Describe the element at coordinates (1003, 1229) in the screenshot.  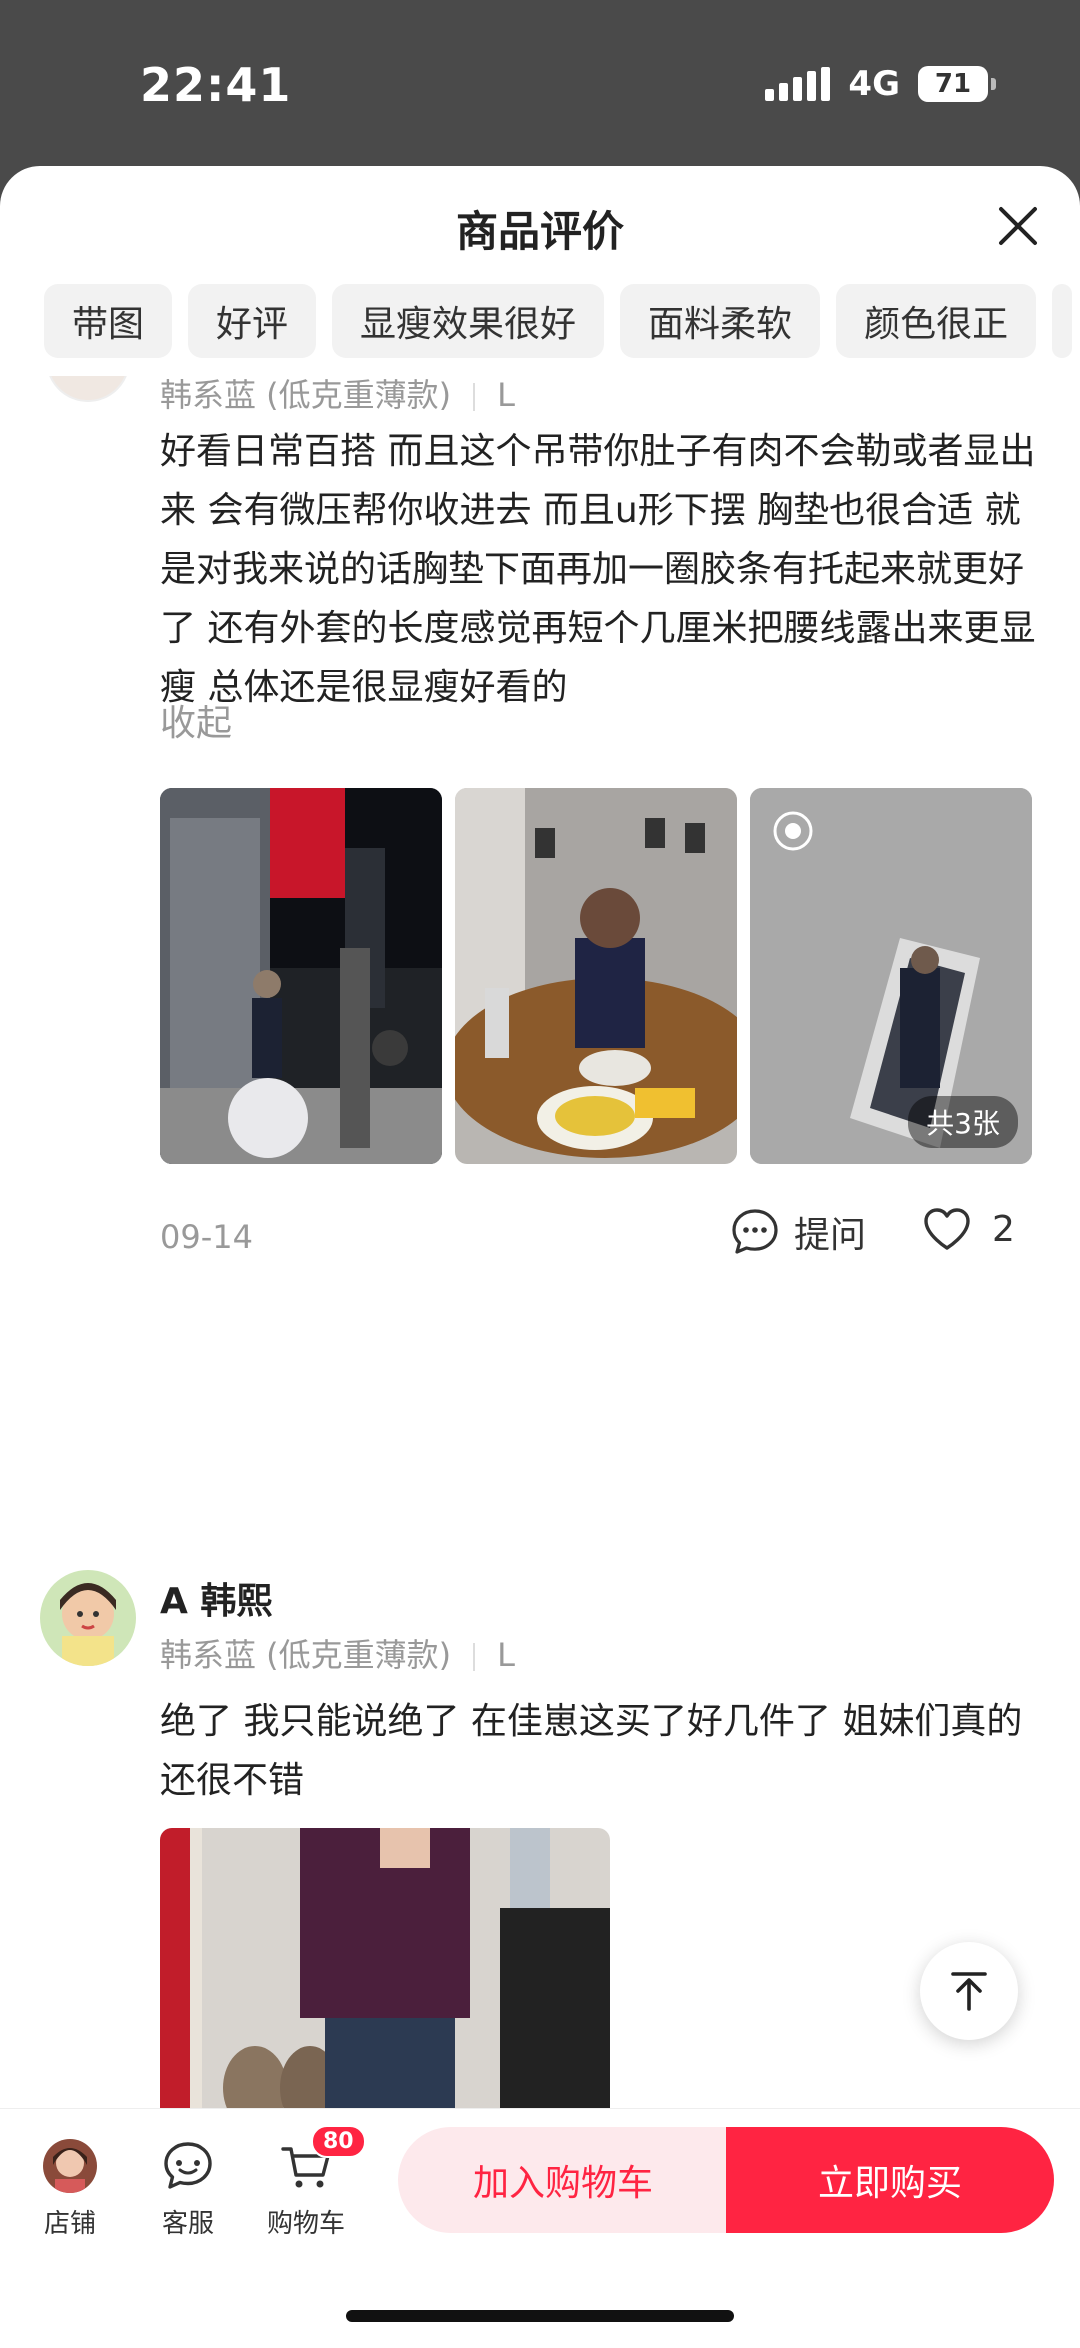
I see `like-count: 2` at that location.